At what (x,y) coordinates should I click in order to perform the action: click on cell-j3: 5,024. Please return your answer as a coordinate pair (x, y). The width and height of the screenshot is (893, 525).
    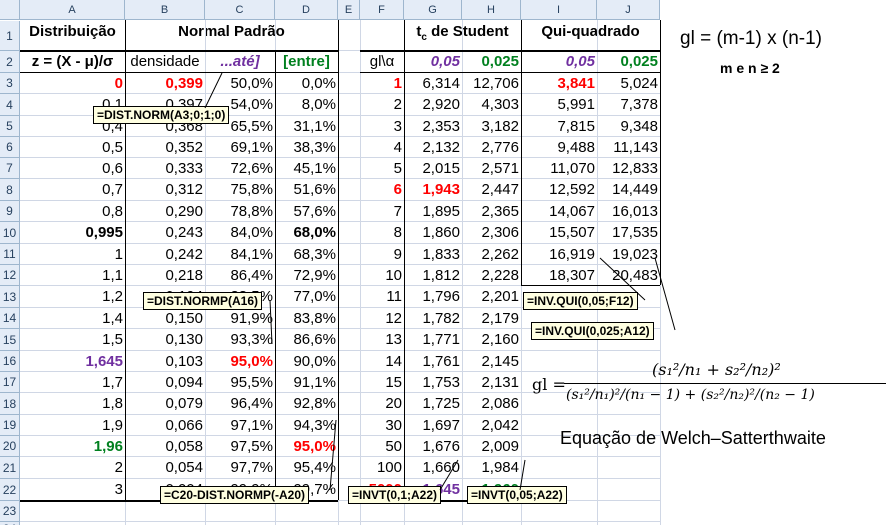
    Looking at the image, I should click on (628, 83).